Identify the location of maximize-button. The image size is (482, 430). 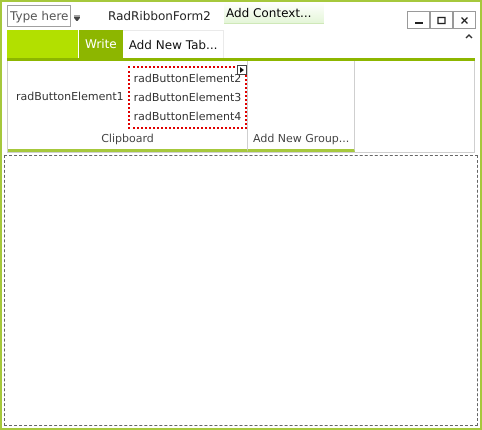
(441, 20).